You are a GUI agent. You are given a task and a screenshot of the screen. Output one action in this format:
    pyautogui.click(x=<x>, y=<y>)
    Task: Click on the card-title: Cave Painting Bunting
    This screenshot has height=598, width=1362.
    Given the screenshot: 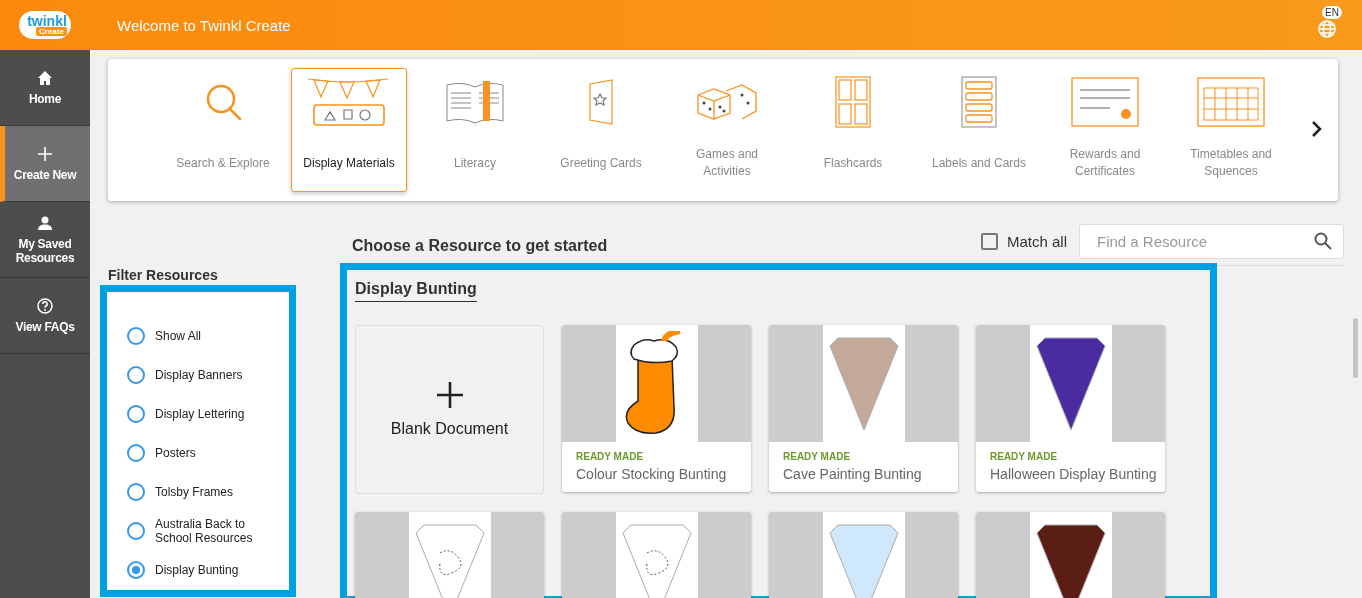 What is the action you would take?
    pyautogui.click(x=853, y=474)
    